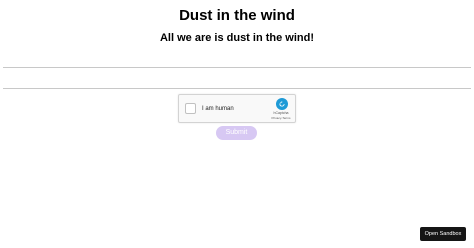  Describe the element at coordinates (276, 118) in the screenshot. I see `captcha-privacy-link: Privacy` at that location.